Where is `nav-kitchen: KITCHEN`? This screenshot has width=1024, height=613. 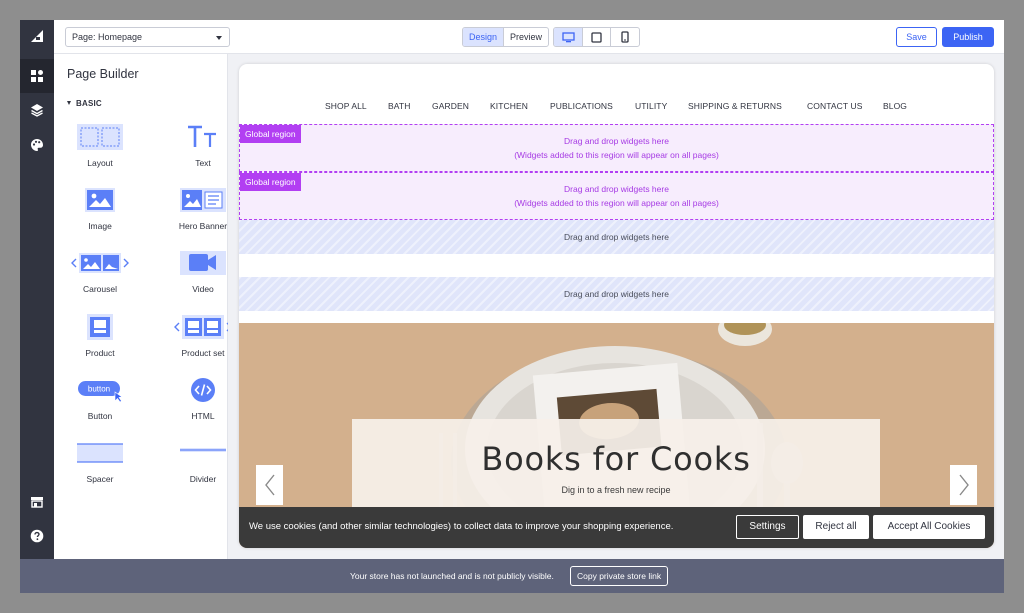
nav-kitchen: KITCHEN is located at coordinates (509, 106).